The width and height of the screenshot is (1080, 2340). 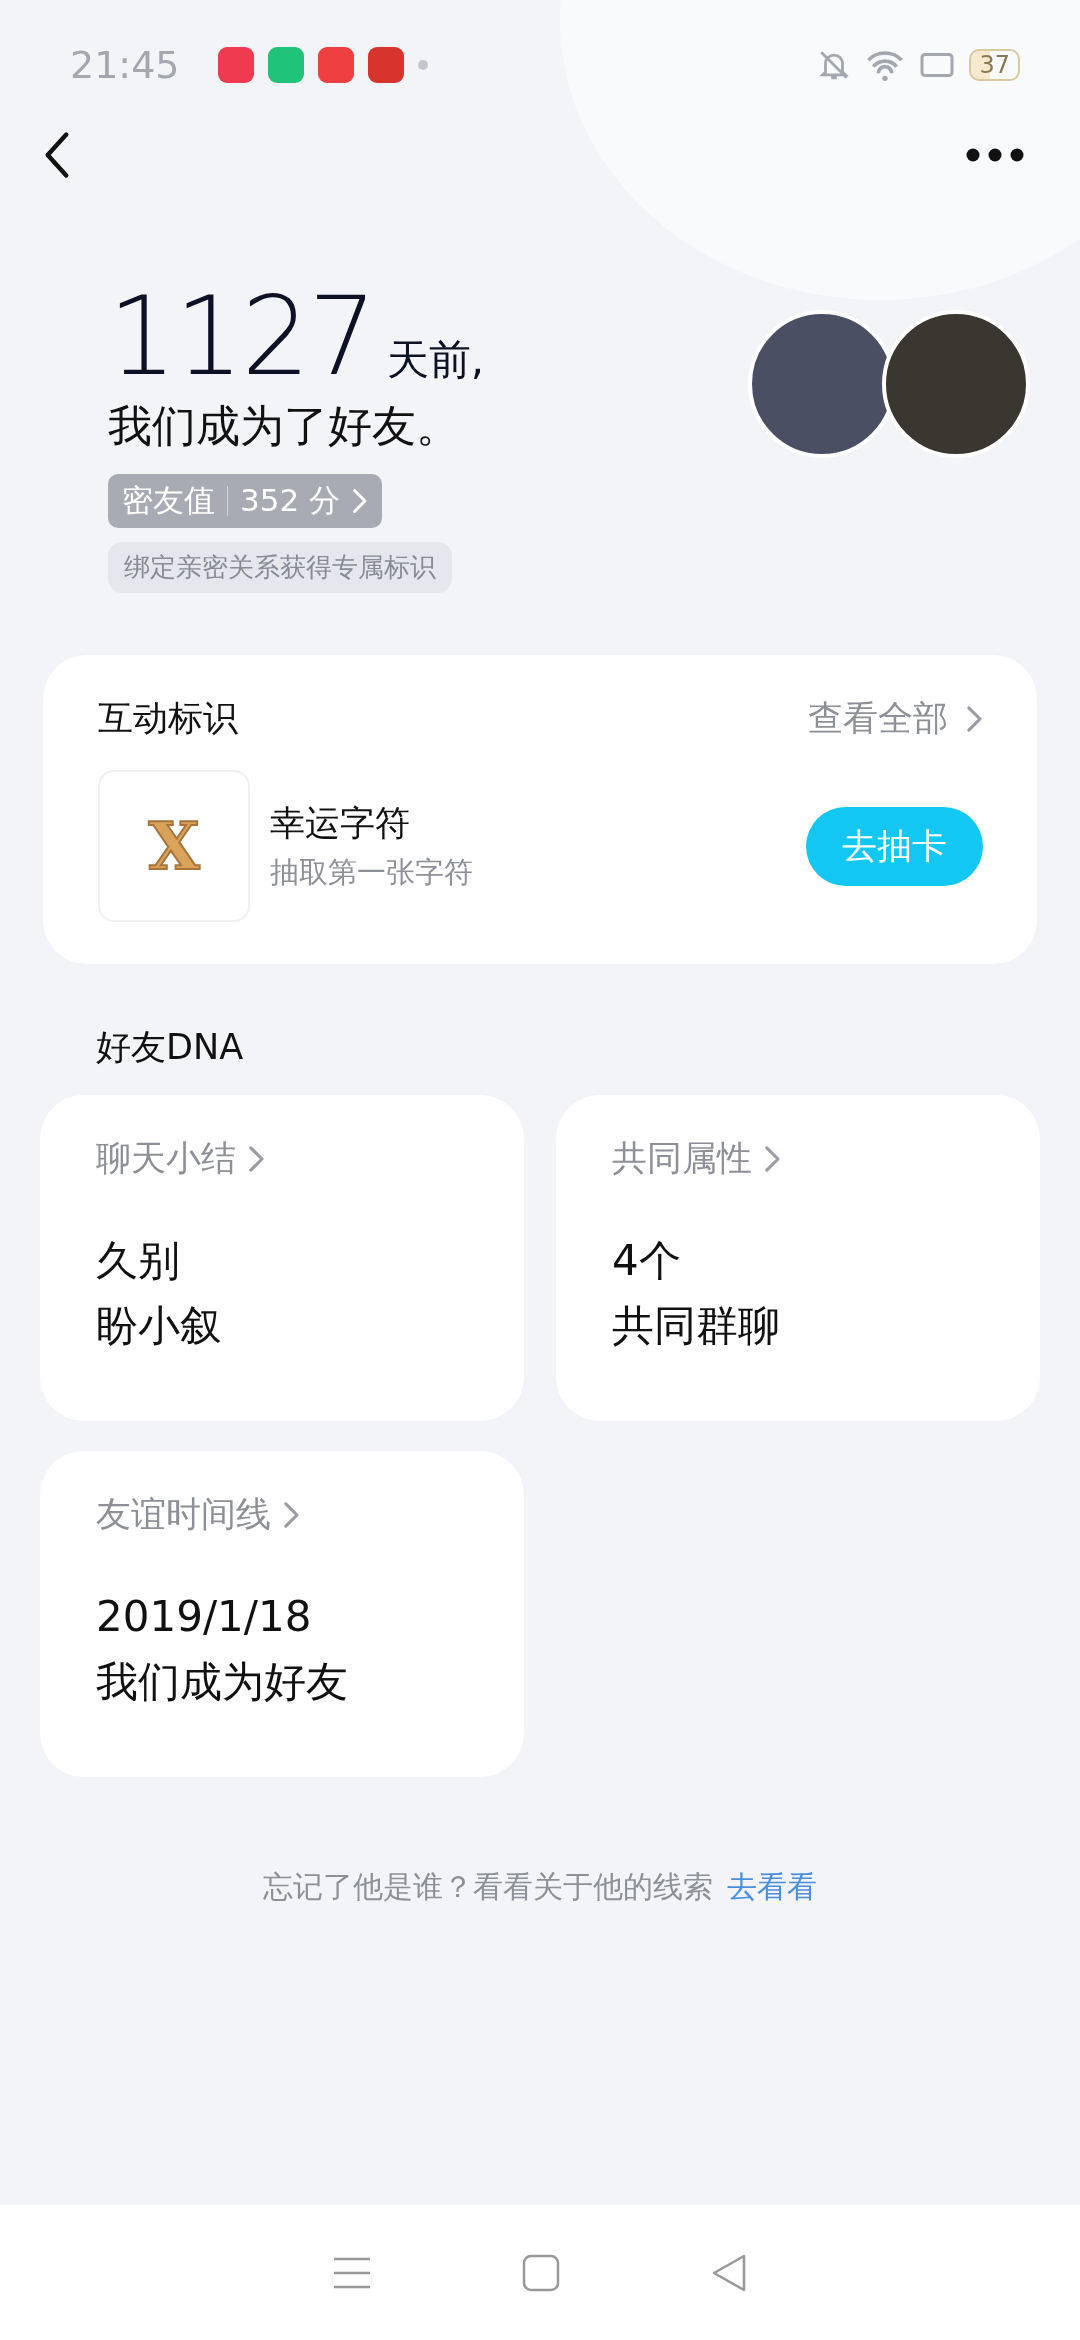 What do you see at coordinates (284, 426) in the screenshot?
I see `friendship-subtitle: 我们成为了好友。` at bounding box center [284, 426].